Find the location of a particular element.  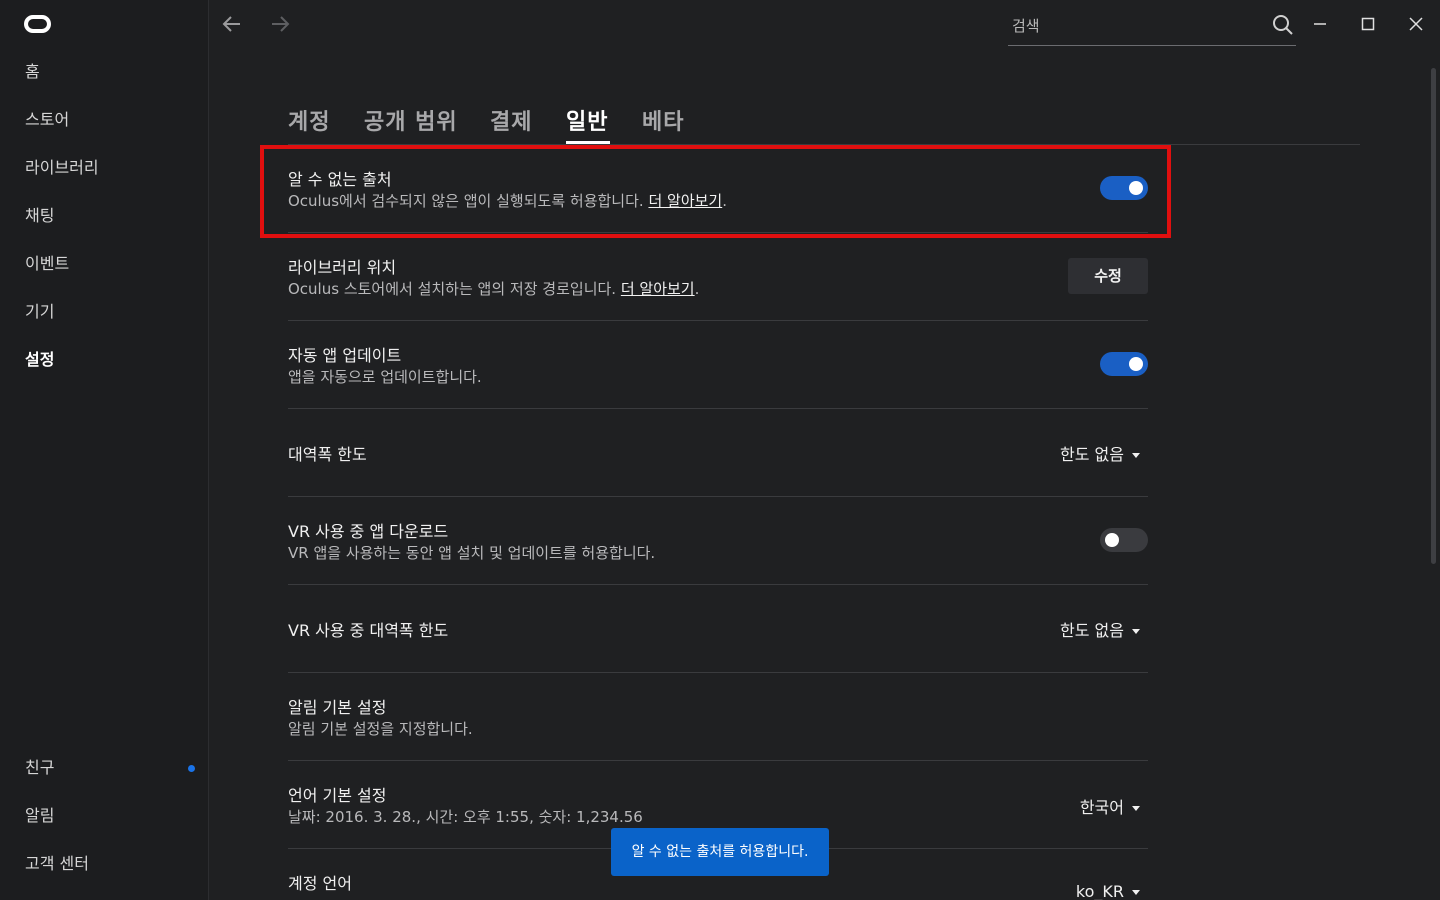

friends-notification-dot is located at coordinates (191, 768).